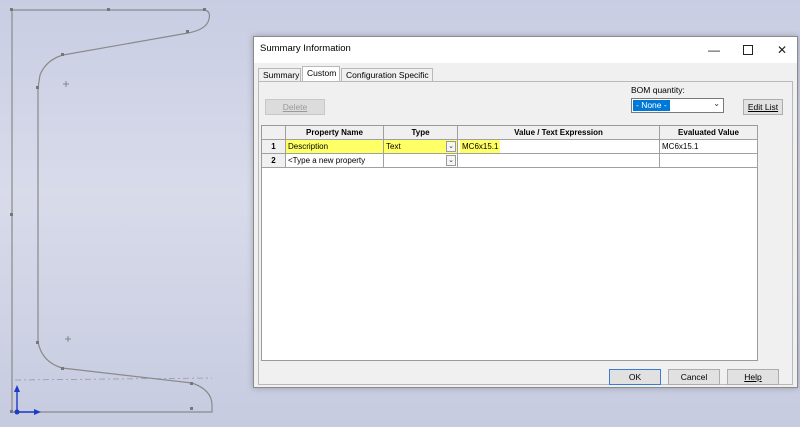 This screenshot has height=427, width=800. What do you see at coordinates (421, 133) in the screenshot?
I see `column-header-type: Type` at bounding box center [421, 133].